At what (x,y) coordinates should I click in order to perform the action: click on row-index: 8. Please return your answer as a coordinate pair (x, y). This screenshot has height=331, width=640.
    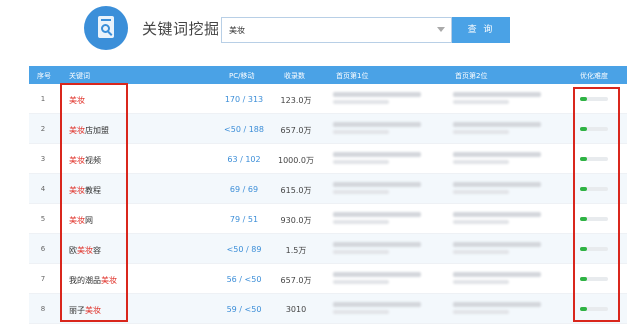
    Looking at the image, I should click on (43, 309).